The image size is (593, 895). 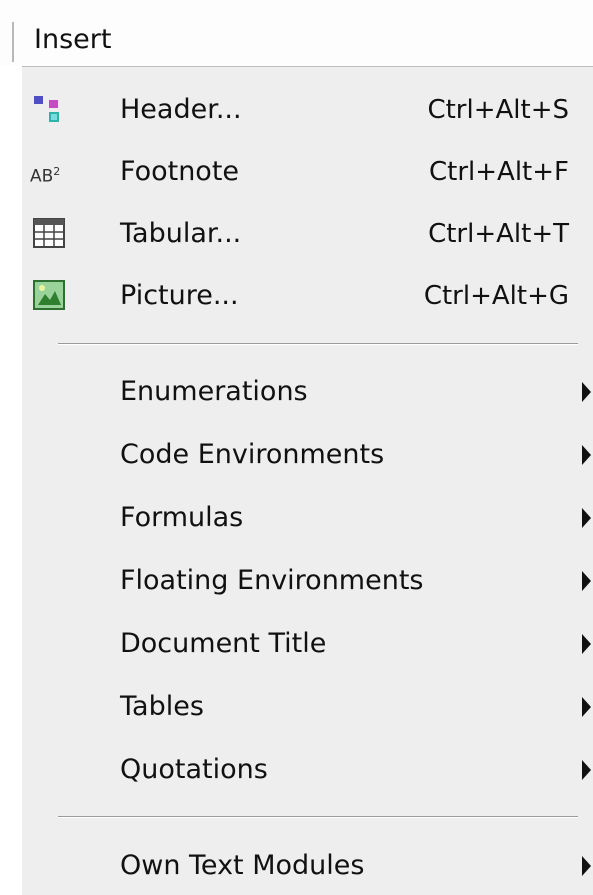 What do you see at coordinates (45, 176) in the screenshot?
I see `footnote-icon: AB2` at bounding box center [45, 176].